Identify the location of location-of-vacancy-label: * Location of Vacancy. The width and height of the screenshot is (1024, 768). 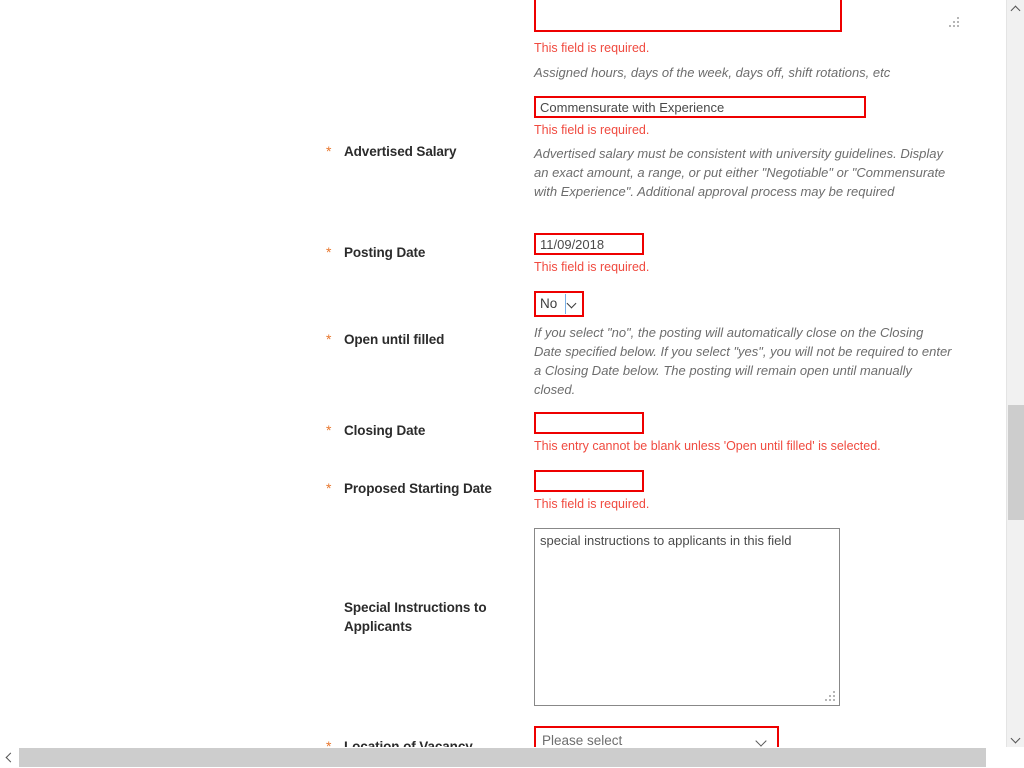
(426, 742).